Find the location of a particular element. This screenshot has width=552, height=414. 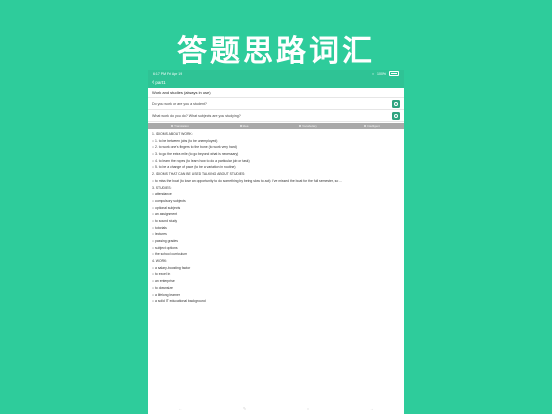

tab-intelligent: Intelligent is located at coordinates (372, 126).